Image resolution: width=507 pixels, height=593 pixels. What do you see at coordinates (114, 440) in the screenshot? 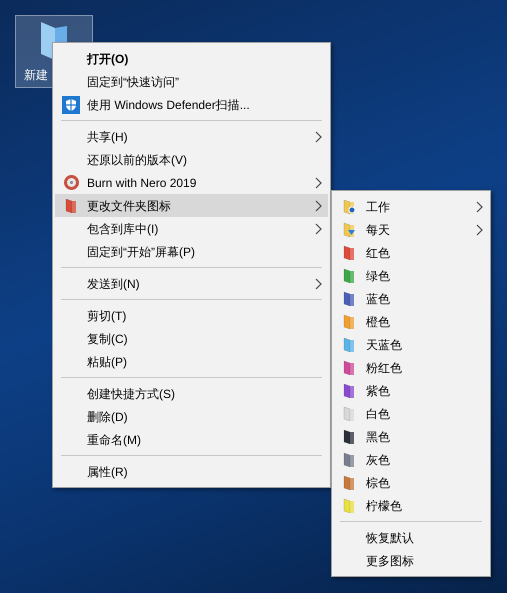
I see `menu-item-label: 重命名(M)` at bounding box center [114, 440].